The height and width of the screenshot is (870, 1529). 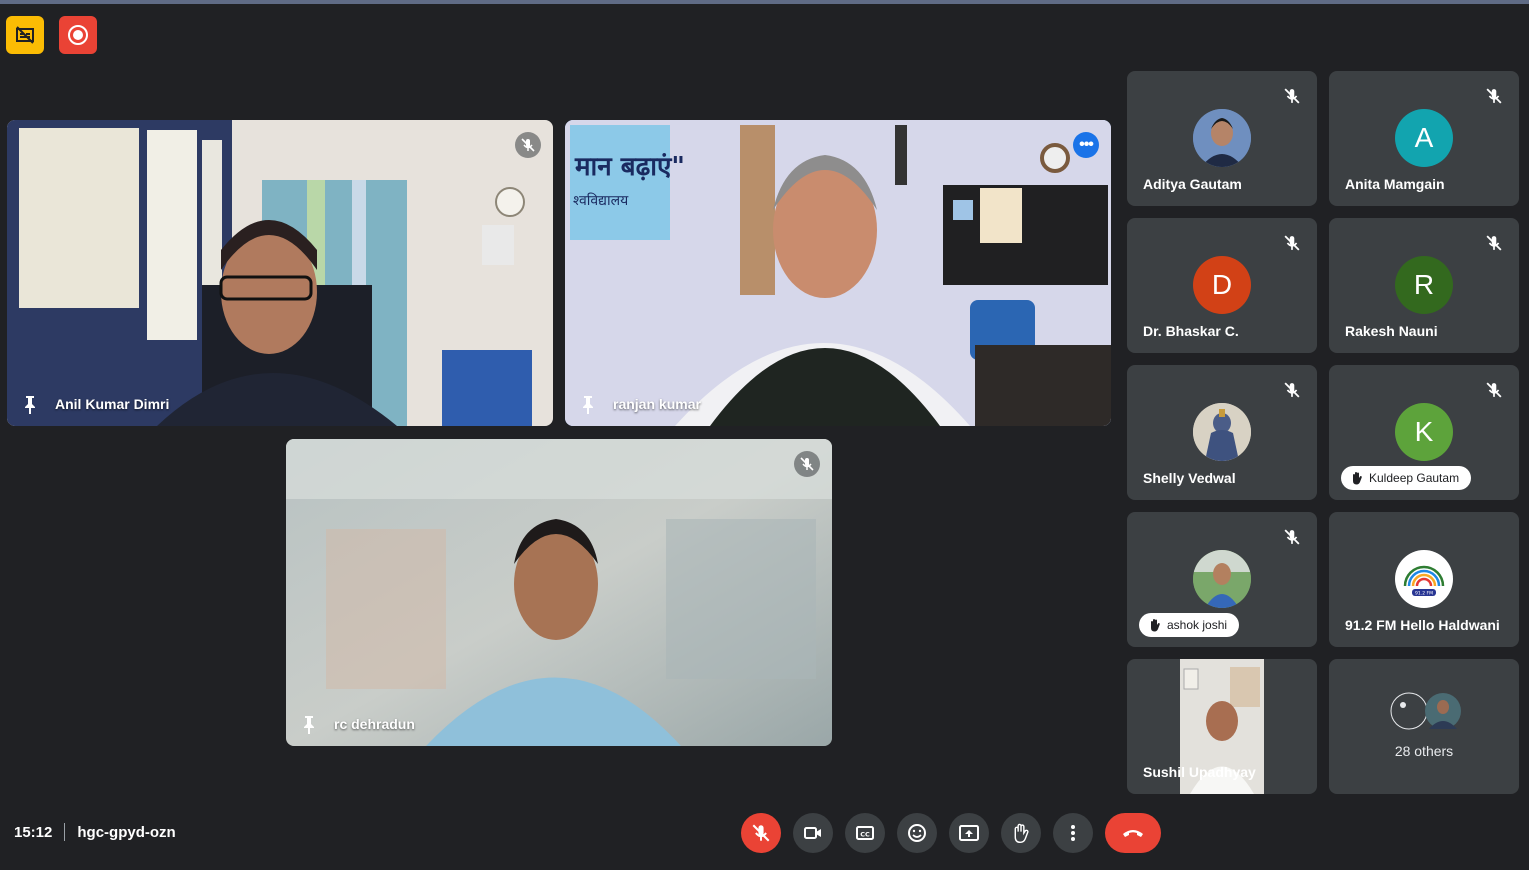 I want to click on participant-tile-aditya-gautam: Aditya Gautam, so click(x=1222, y=138).